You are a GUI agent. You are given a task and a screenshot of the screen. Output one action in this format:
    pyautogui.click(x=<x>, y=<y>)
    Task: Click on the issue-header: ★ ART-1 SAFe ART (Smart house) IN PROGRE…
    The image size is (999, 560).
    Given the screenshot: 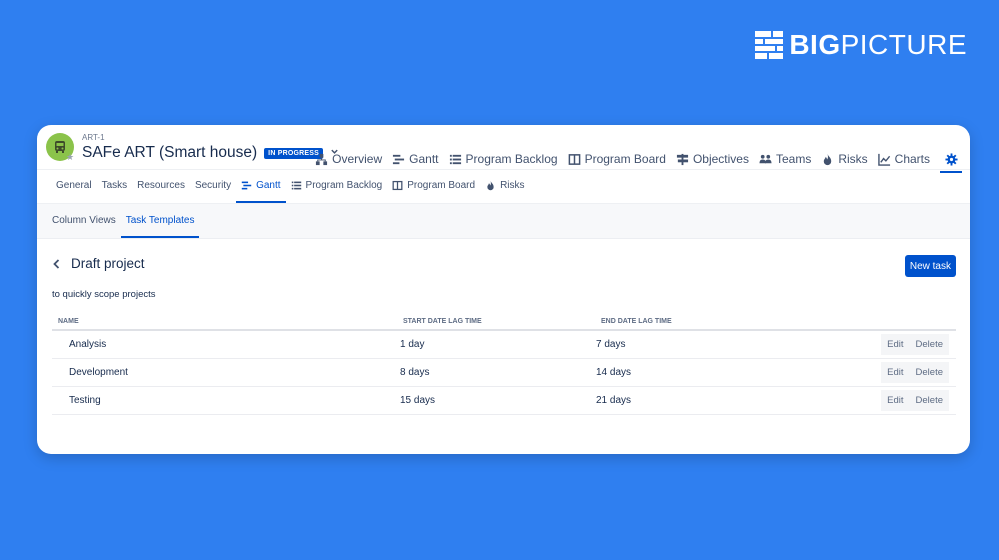 What is the action you would take?
    pyautogui.click(x=503, y=149)
    